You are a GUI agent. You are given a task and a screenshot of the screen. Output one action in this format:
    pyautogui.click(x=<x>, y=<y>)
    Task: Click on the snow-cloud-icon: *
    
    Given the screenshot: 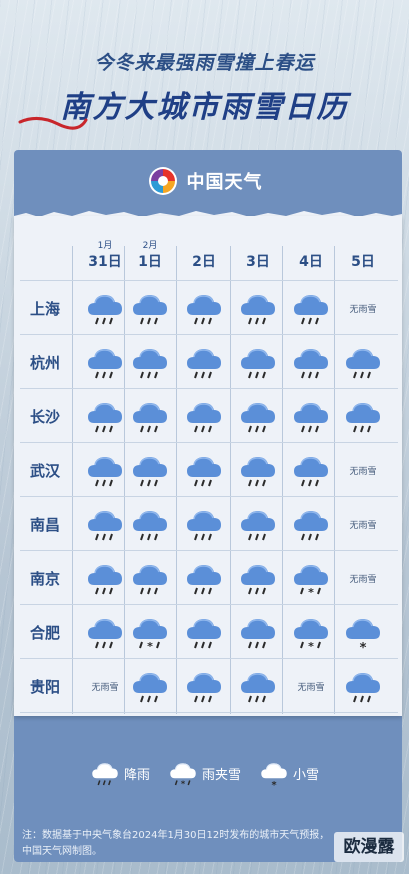 What is the action you would take?
    pyautogui.click(x=363, y=635)
    